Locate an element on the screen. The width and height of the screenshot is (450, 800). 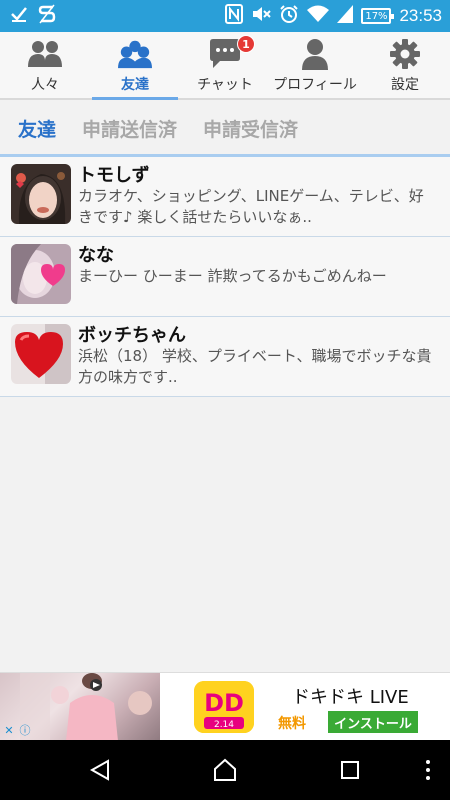
tab-people: 人々 is located at coordinates (45, 65).